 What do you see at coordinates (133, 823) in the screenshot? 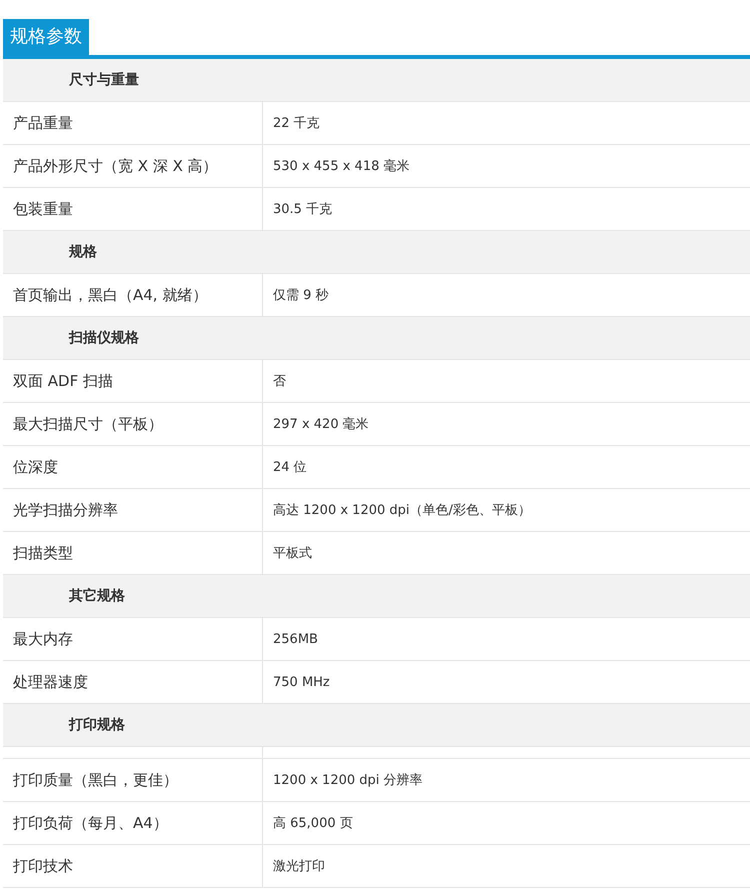
I see `table-cell: 打印负荷（每月、A4）` at bounding box center [133, 823].